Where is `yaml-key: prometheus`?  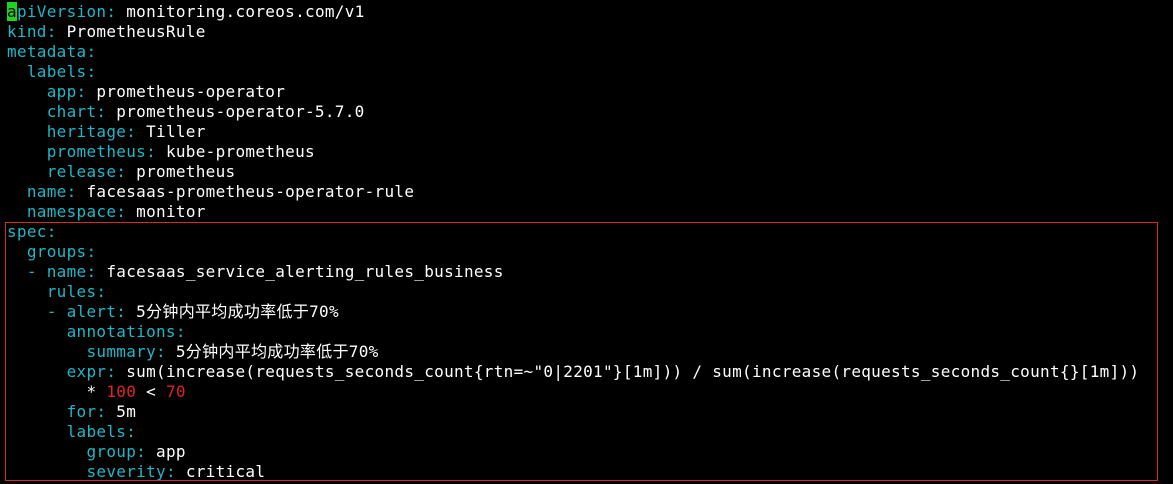
yaml-key: prometheus is located at coordinates (96, 151).